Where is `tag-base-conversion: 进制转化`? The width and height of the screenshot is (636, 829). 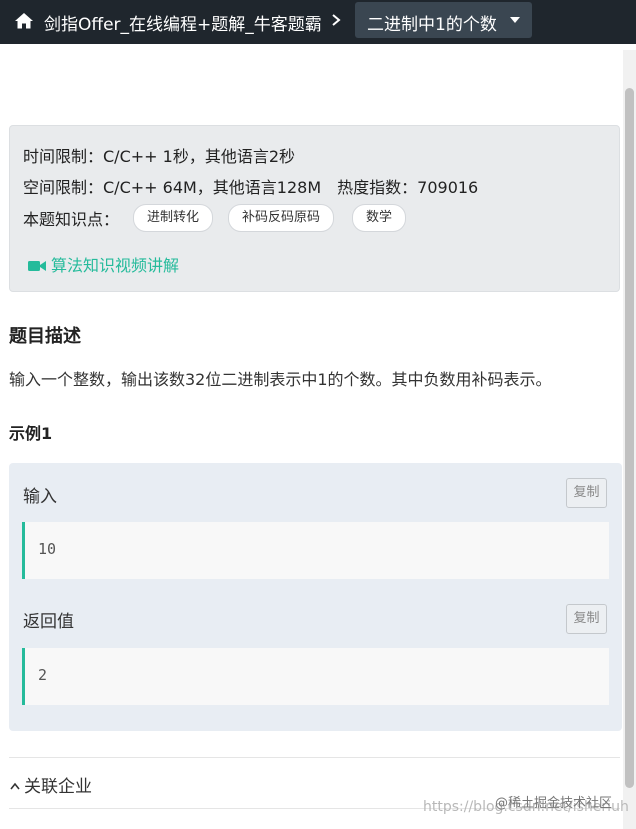
tag-base-conversion: 进制转化 is located at coordinates (173, 218).